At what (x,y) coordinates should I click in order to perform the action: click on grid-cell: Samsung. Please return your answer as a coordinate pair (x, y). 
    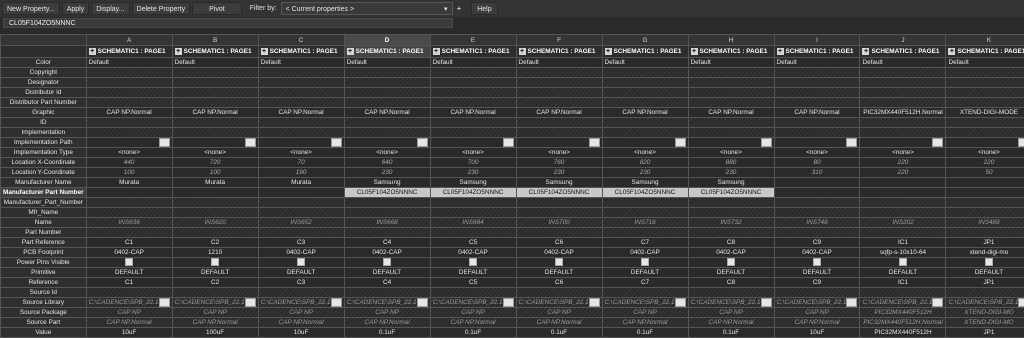
    Looking at the image, I should click on (645, 182).